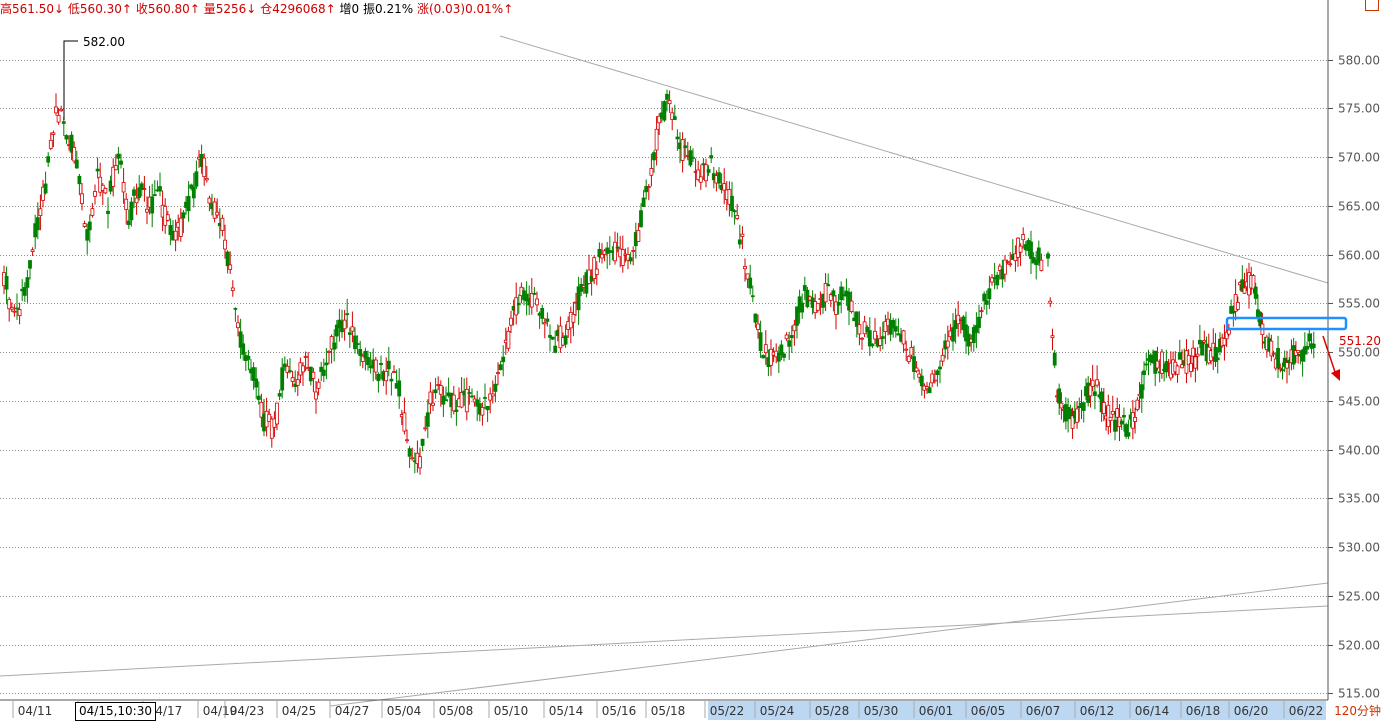 The image size is (1383, 721). Describe the element at coordinates (369, 9) in the screenshot. I see `amplitude-label: 振` at that location.